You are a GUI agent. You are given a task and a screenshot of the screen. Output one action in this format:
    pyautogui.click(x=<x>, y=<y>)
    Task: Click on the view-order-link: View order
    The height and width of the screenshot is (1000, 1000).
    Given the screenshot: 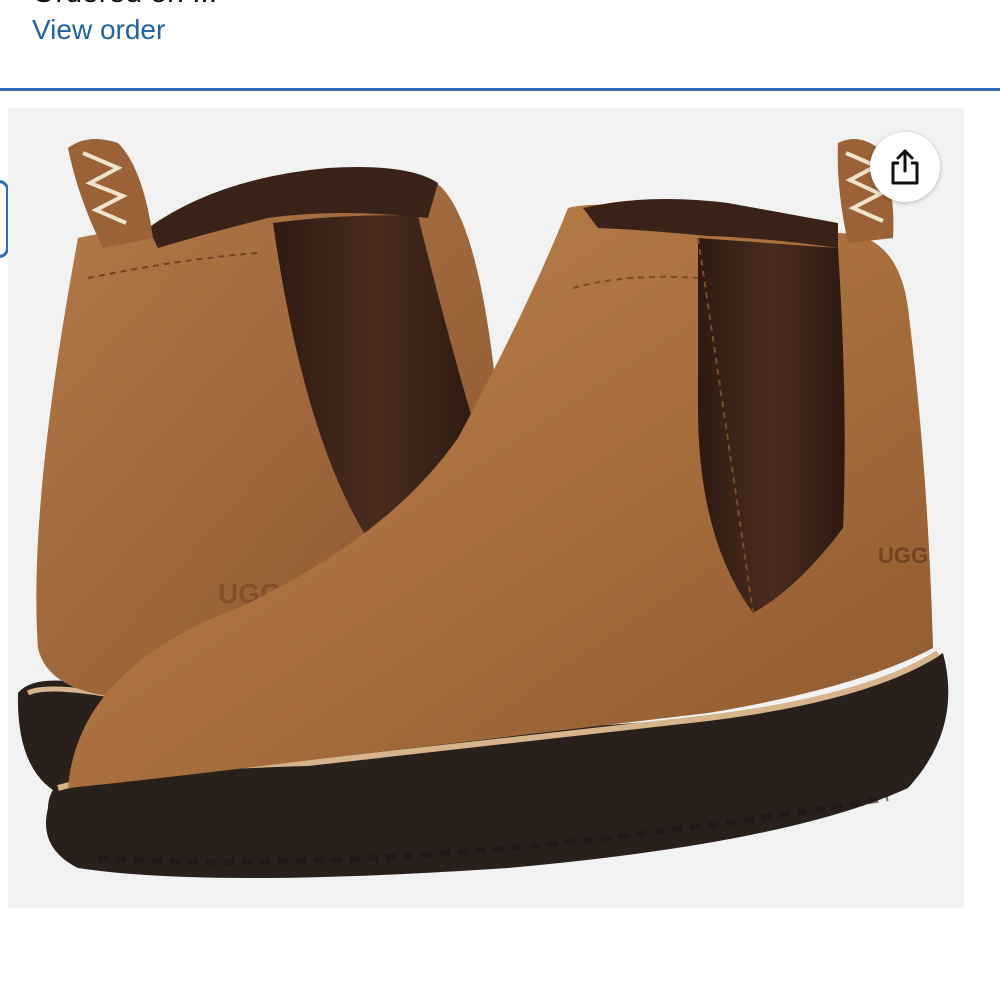 What is the action you would take?
    pyautogui.click(x=98, y=30)
    